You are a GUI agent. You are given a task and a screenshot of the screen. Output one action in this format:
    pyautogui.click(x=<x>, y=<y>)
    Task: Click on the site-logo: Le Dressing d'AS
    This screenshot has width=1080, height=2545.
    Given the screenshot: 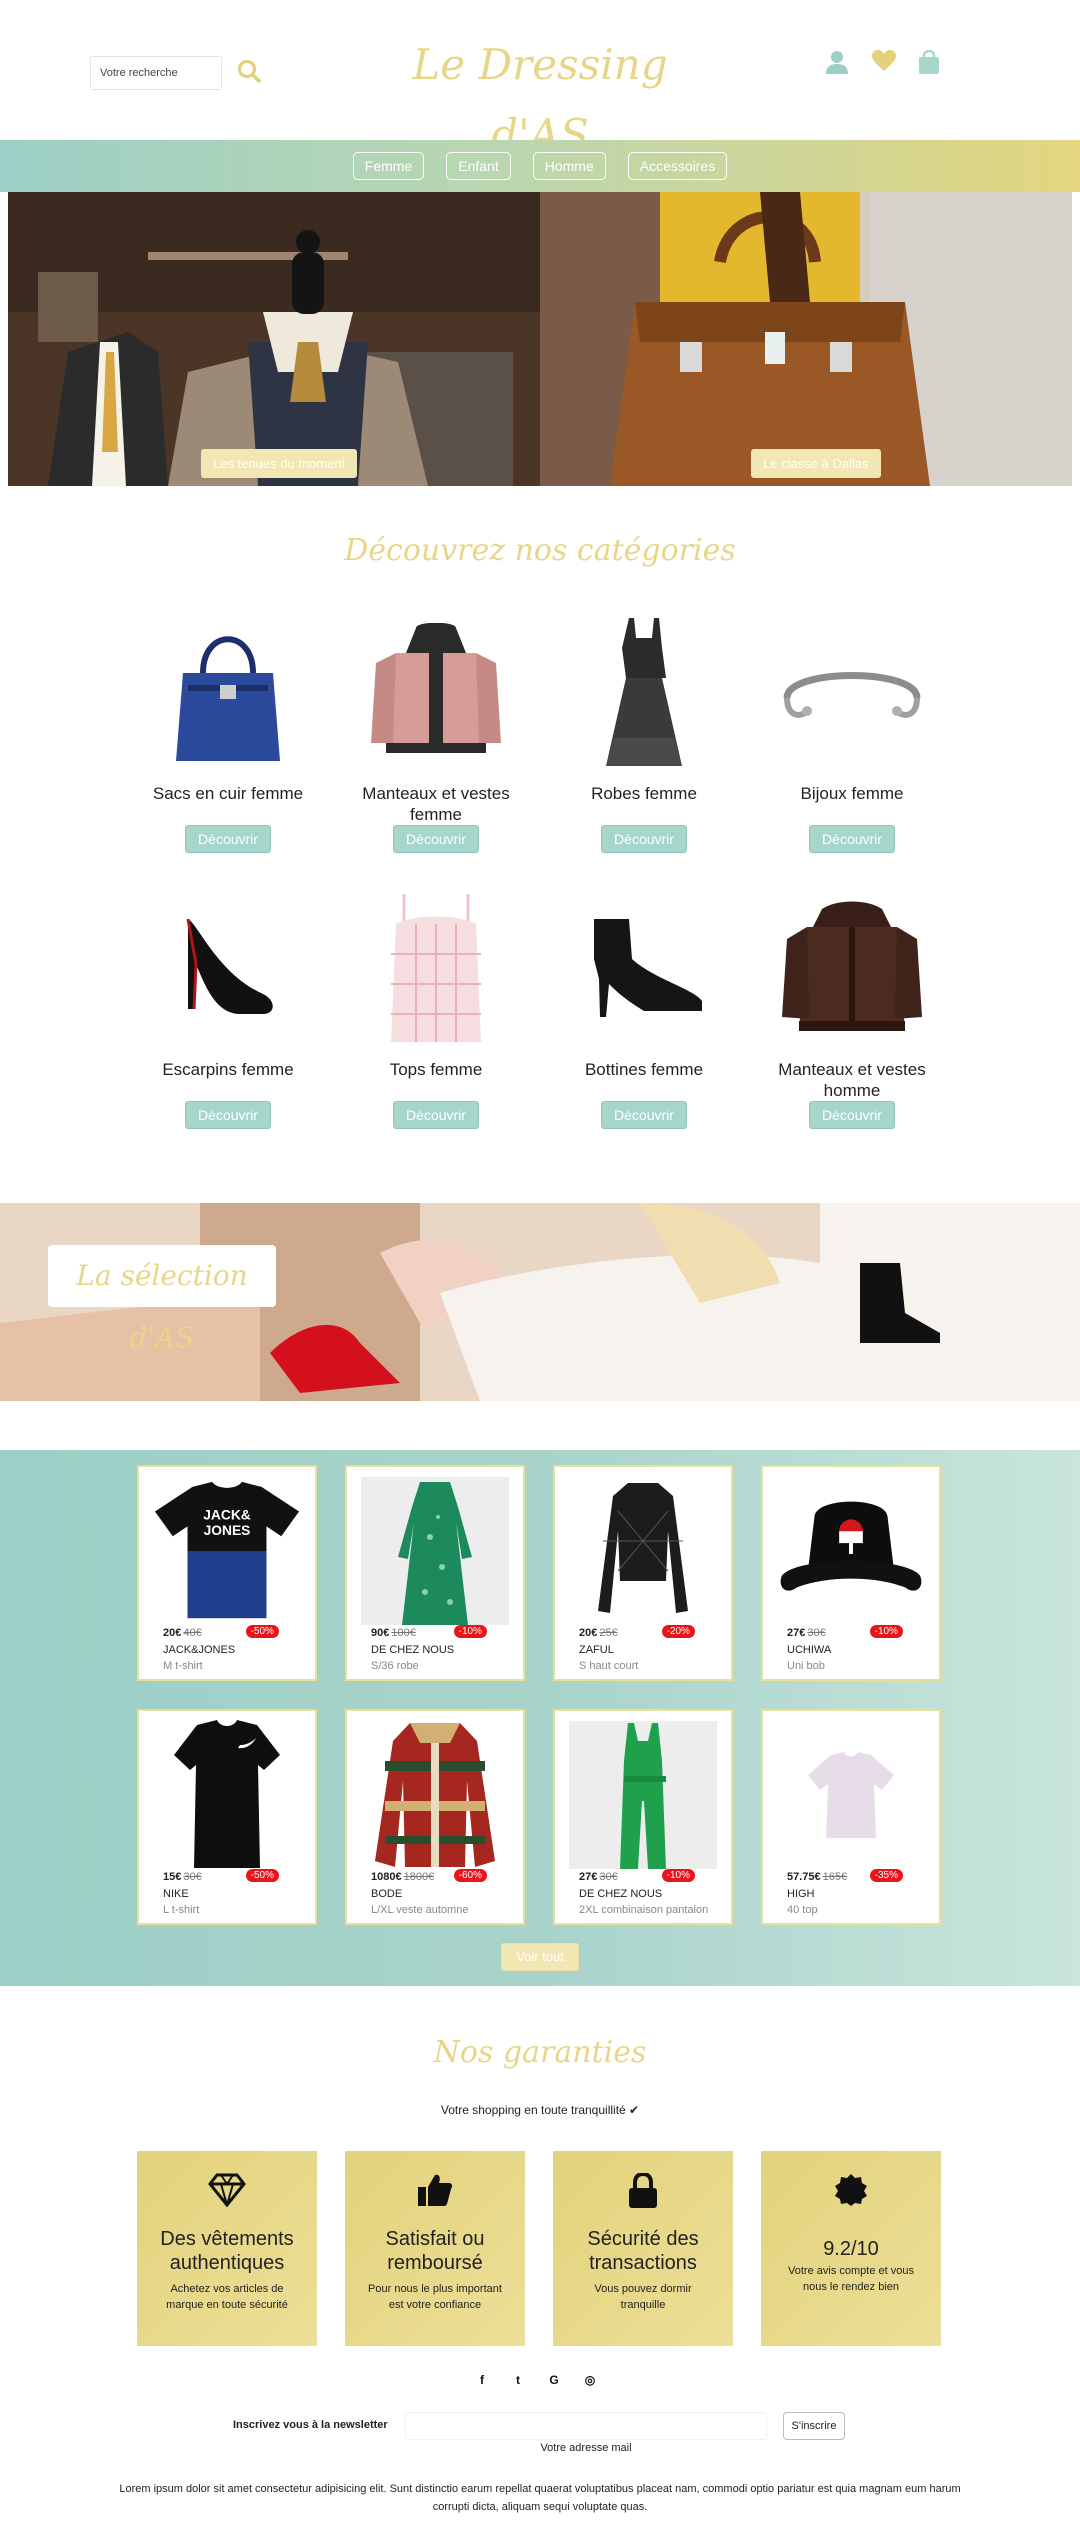 What is the action you would take?
    pyautogui.click(x=540, y=94)
    